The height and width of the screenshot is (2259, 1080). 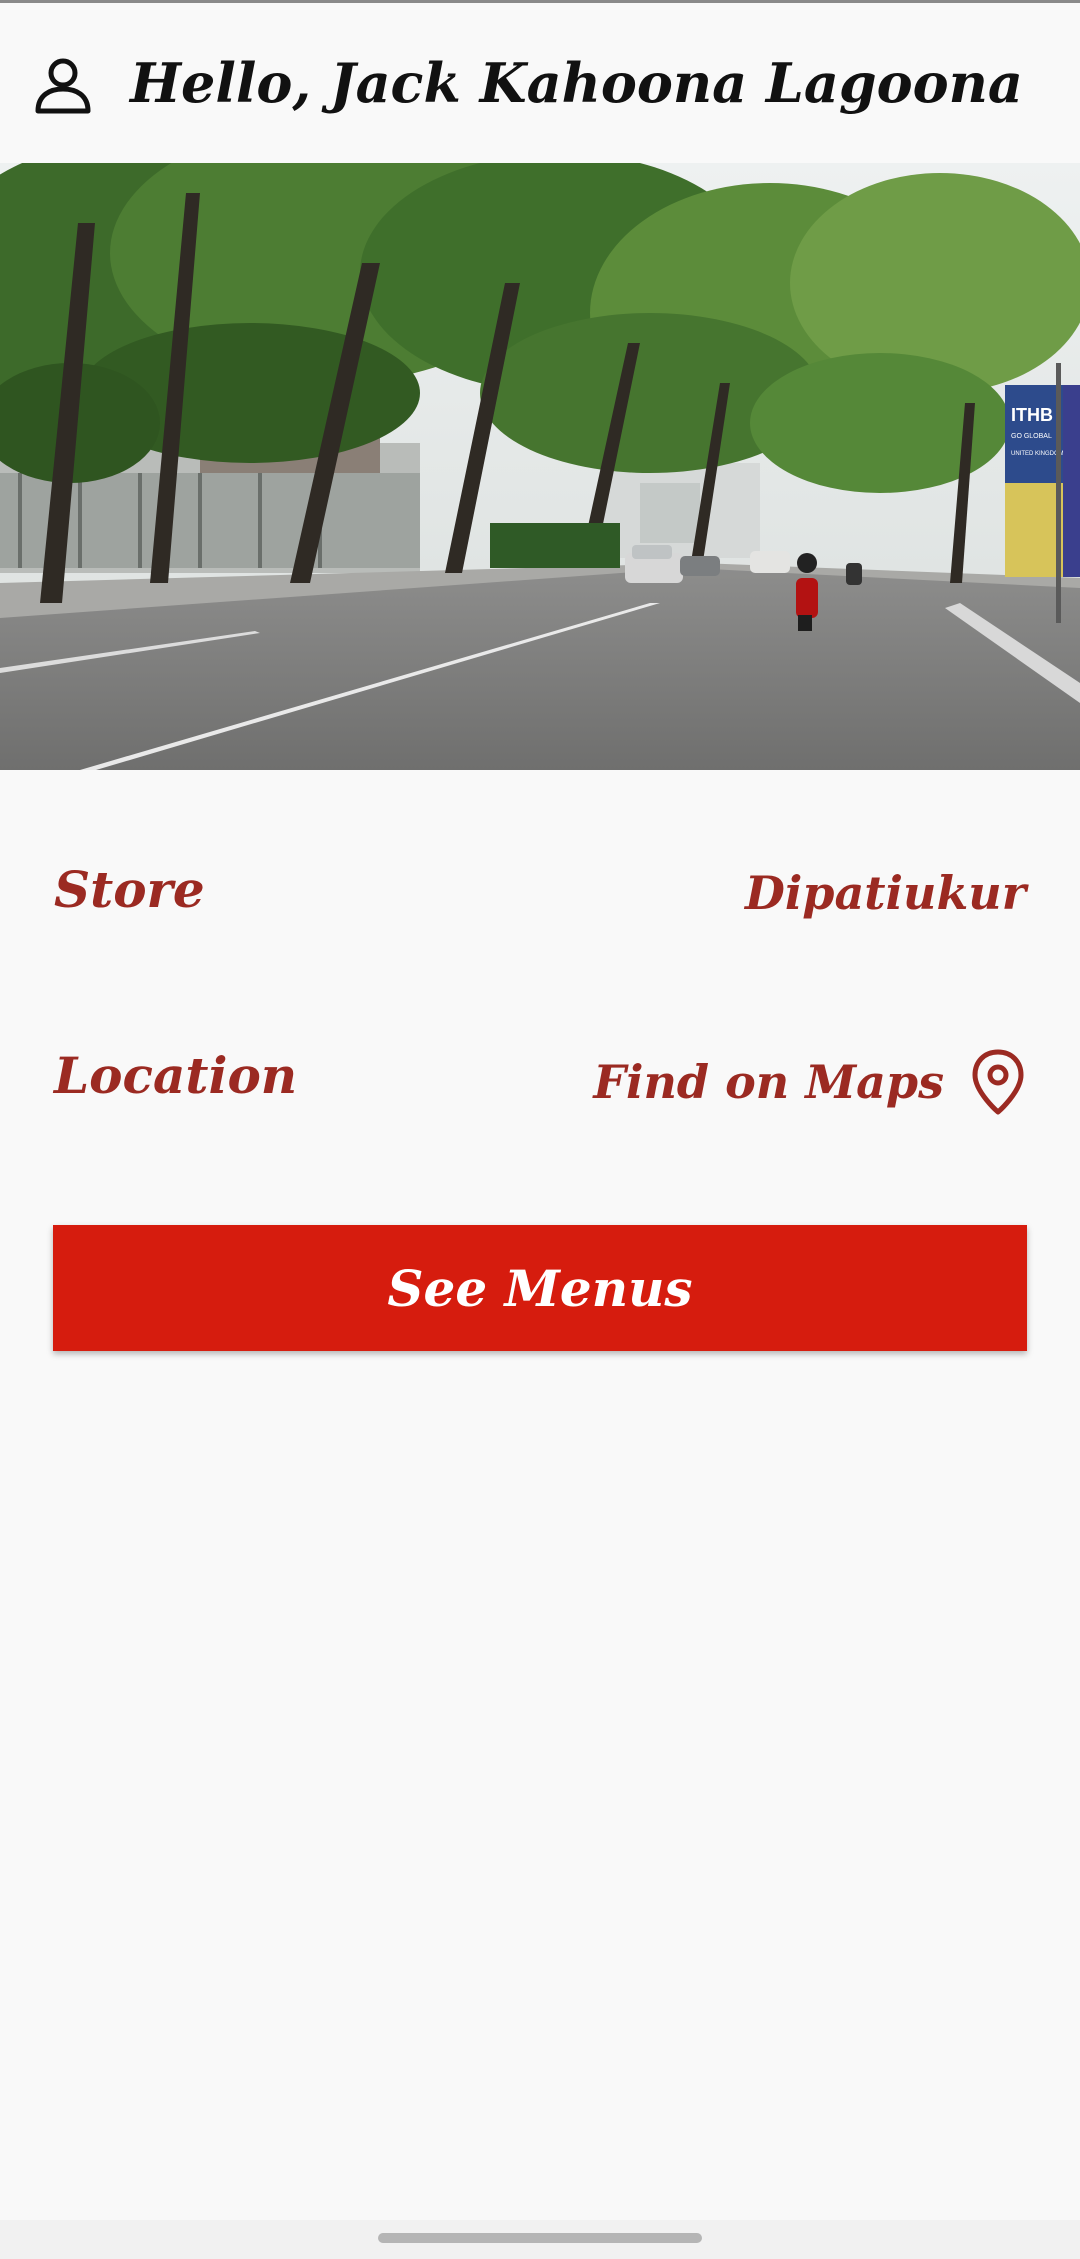 I want to click on location-label: Location, so click(x=176, y=1075).